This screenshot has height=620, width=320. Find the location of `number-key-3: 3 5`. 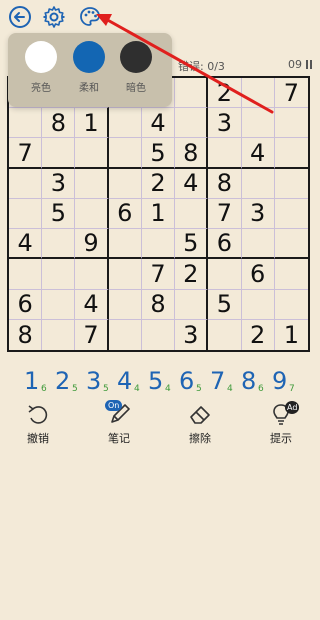

number-key-3: 3 5 is located at coordinates (98, 382).